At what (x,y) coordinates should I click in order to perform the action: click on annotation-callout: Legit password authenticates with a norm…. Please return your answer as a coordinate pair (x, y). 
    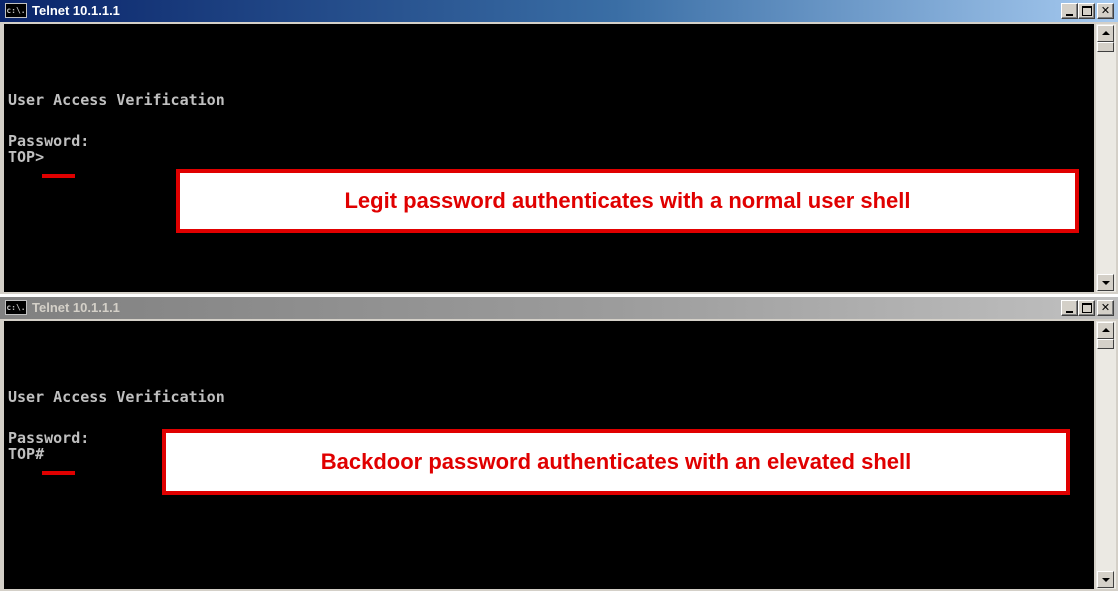
    Looking at the image, I should click on (627, 201).